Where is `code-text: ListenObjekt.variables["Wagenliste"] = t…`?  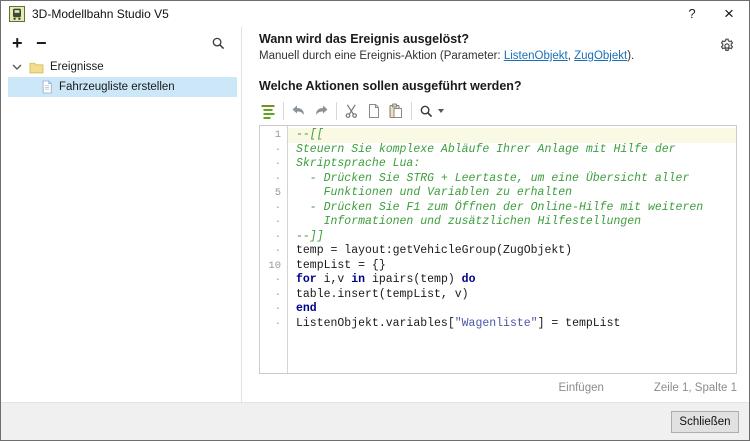 code-text: ListenObjekt.variables["Wagenliste"] = t… is located at coordinates (512, 324).